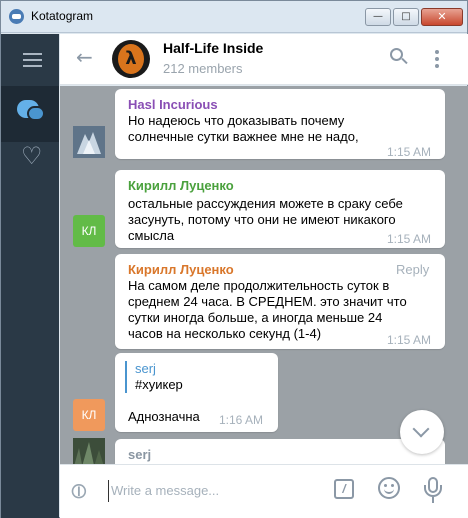 The image size is (468, 518). Describe the element at coordinates (378, 17) in the screenshot. I see `minimize-button: —` at that location.